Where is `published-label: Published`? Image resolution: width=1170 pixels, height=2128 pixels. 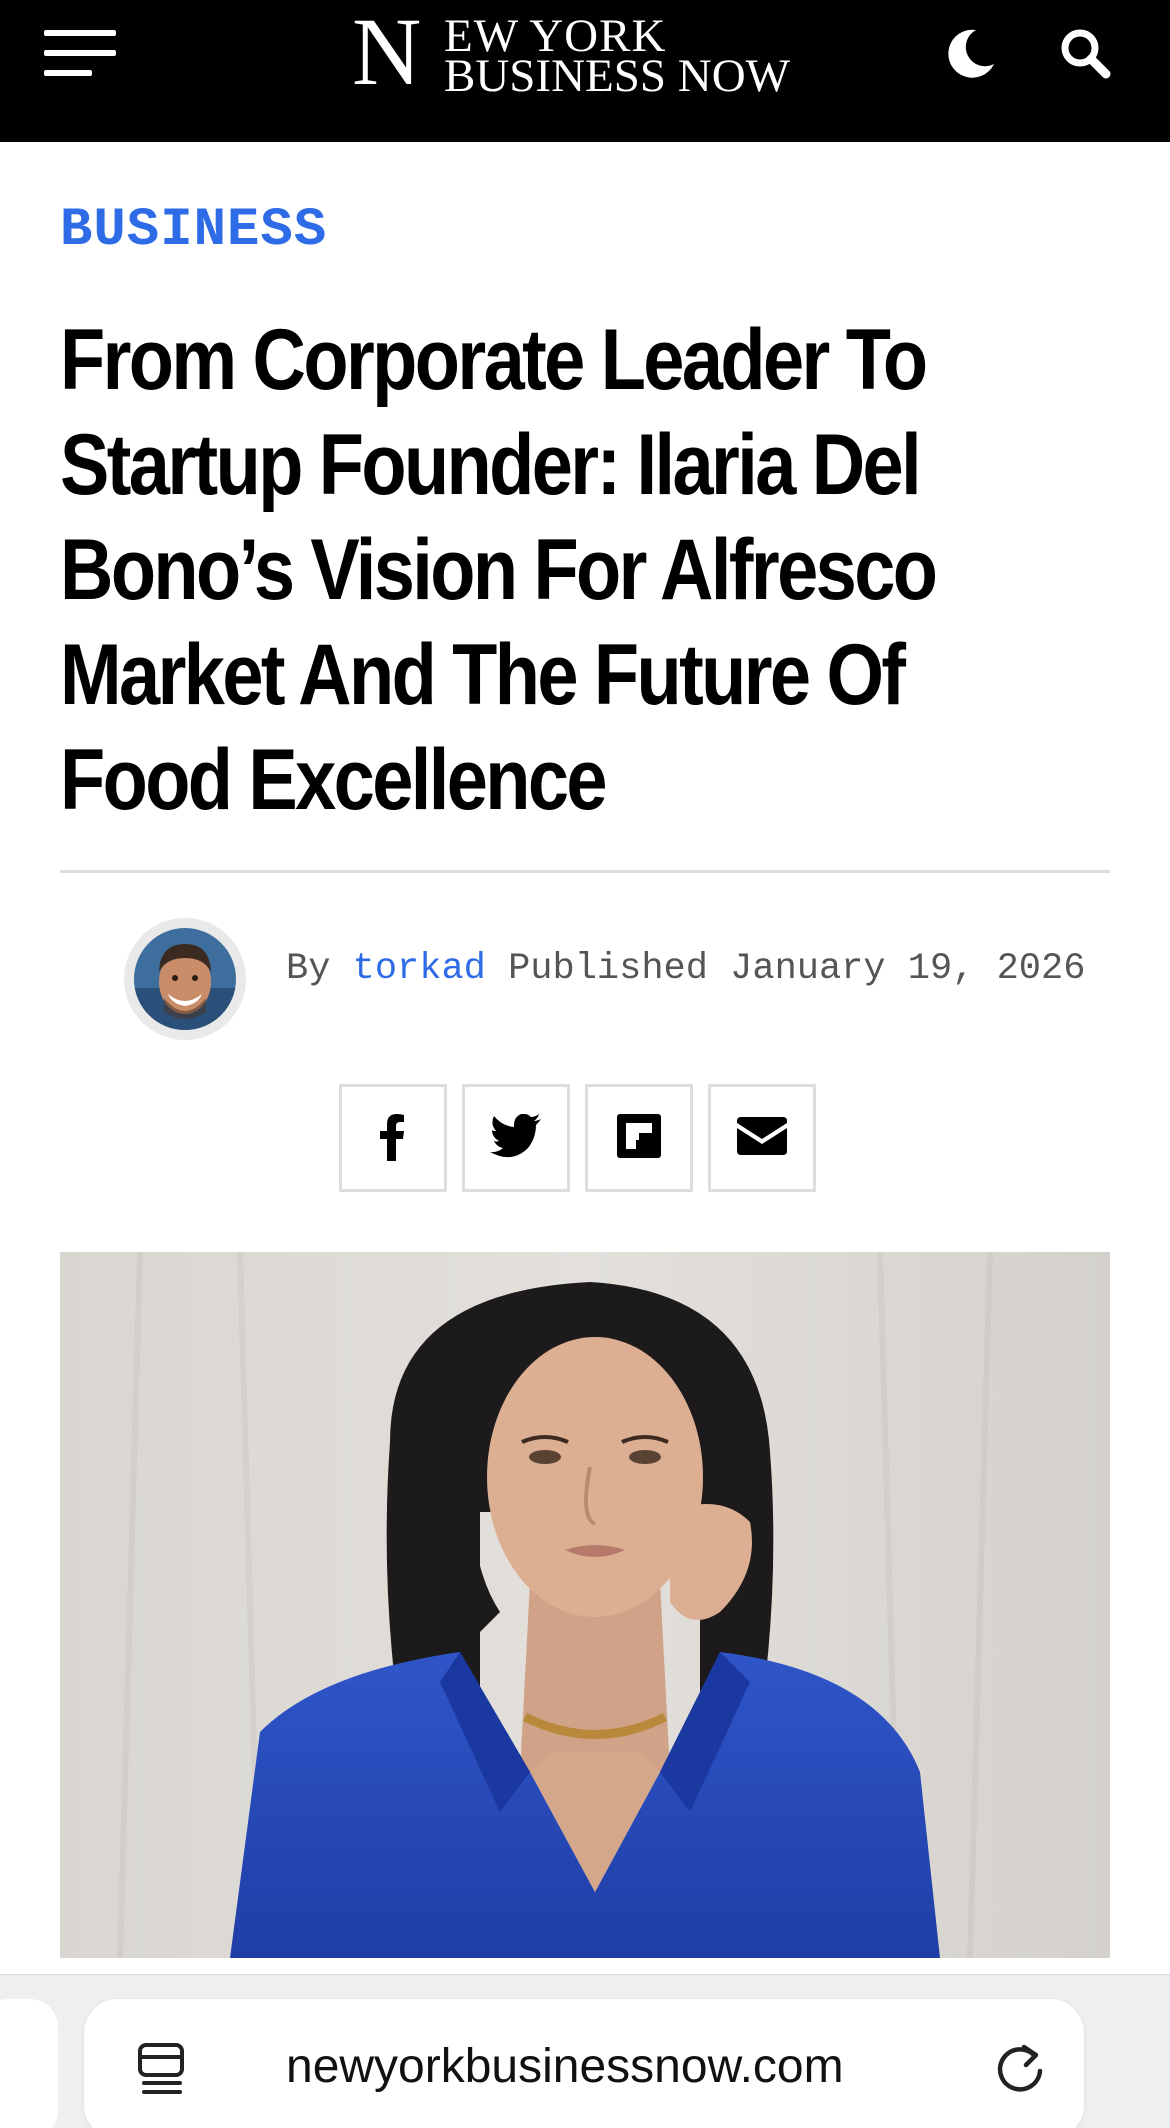 published-label: Published is located at coordinates (608, 969).